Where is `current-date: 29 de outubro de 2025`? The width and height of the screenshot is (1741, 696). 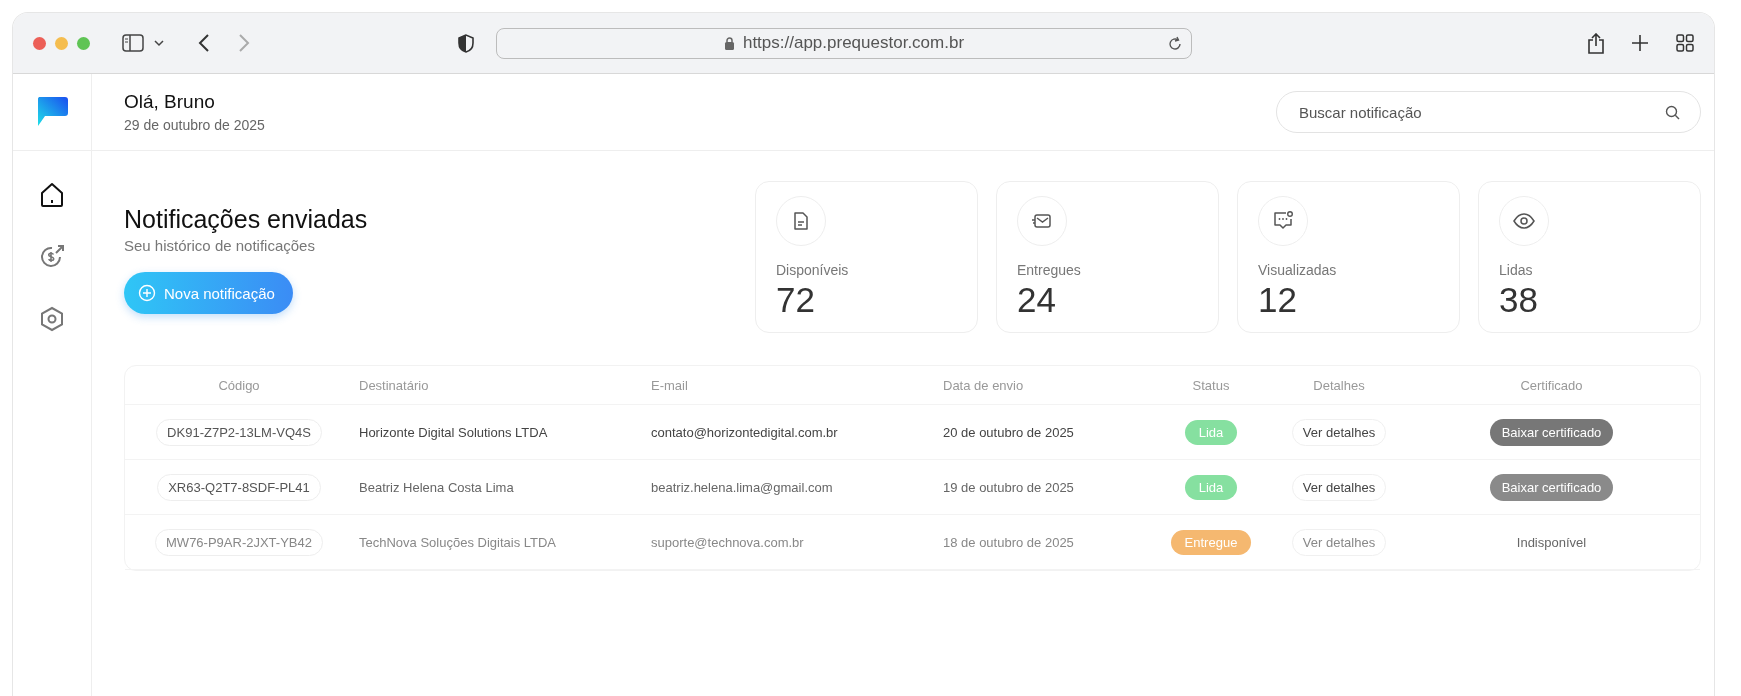 current-date: 29 de outubro de 2025 is located at coordinates (194, 125).